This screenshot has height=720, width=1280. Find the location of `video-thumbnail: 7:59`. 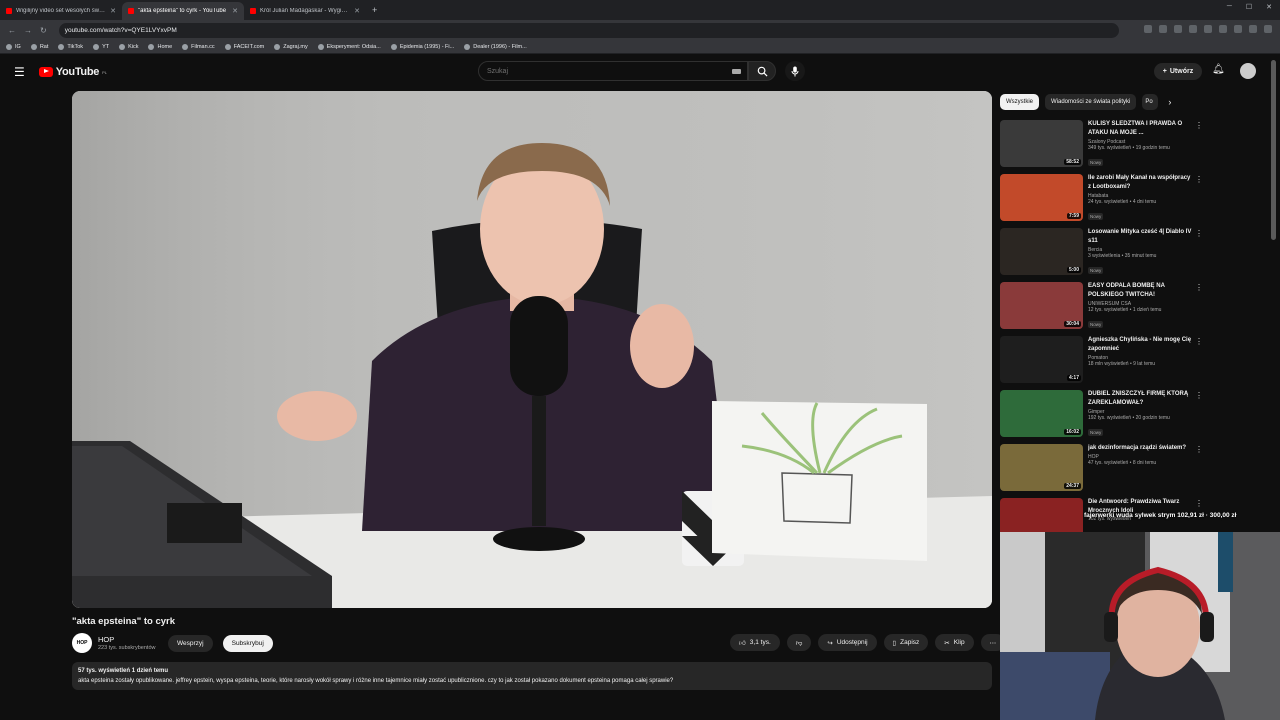

video-thumbnail: 7:59 is located at coordinates (1041, 197).